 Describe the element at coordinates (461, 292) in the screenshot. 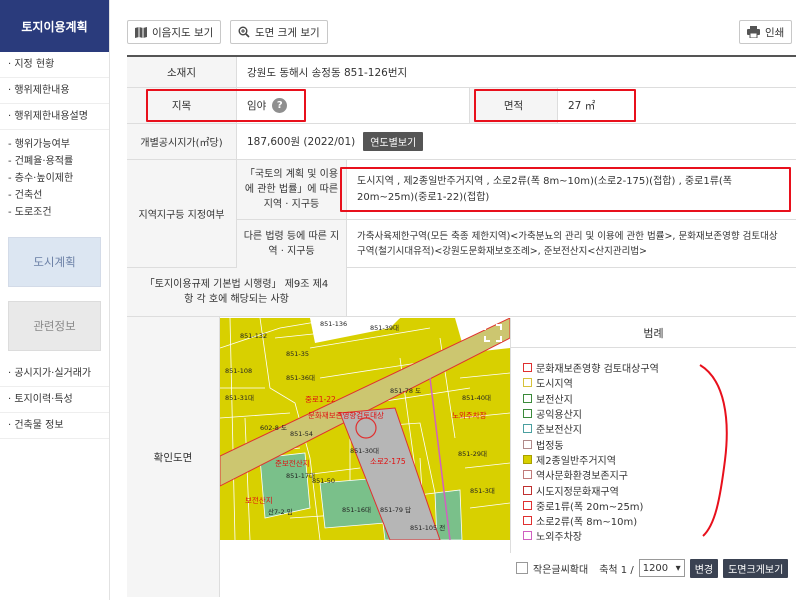

I see `row-enforcement: 「토지이용규제 기본법 시행령」 제9조 제4항 각 호에 해당되는 사항` at that location.